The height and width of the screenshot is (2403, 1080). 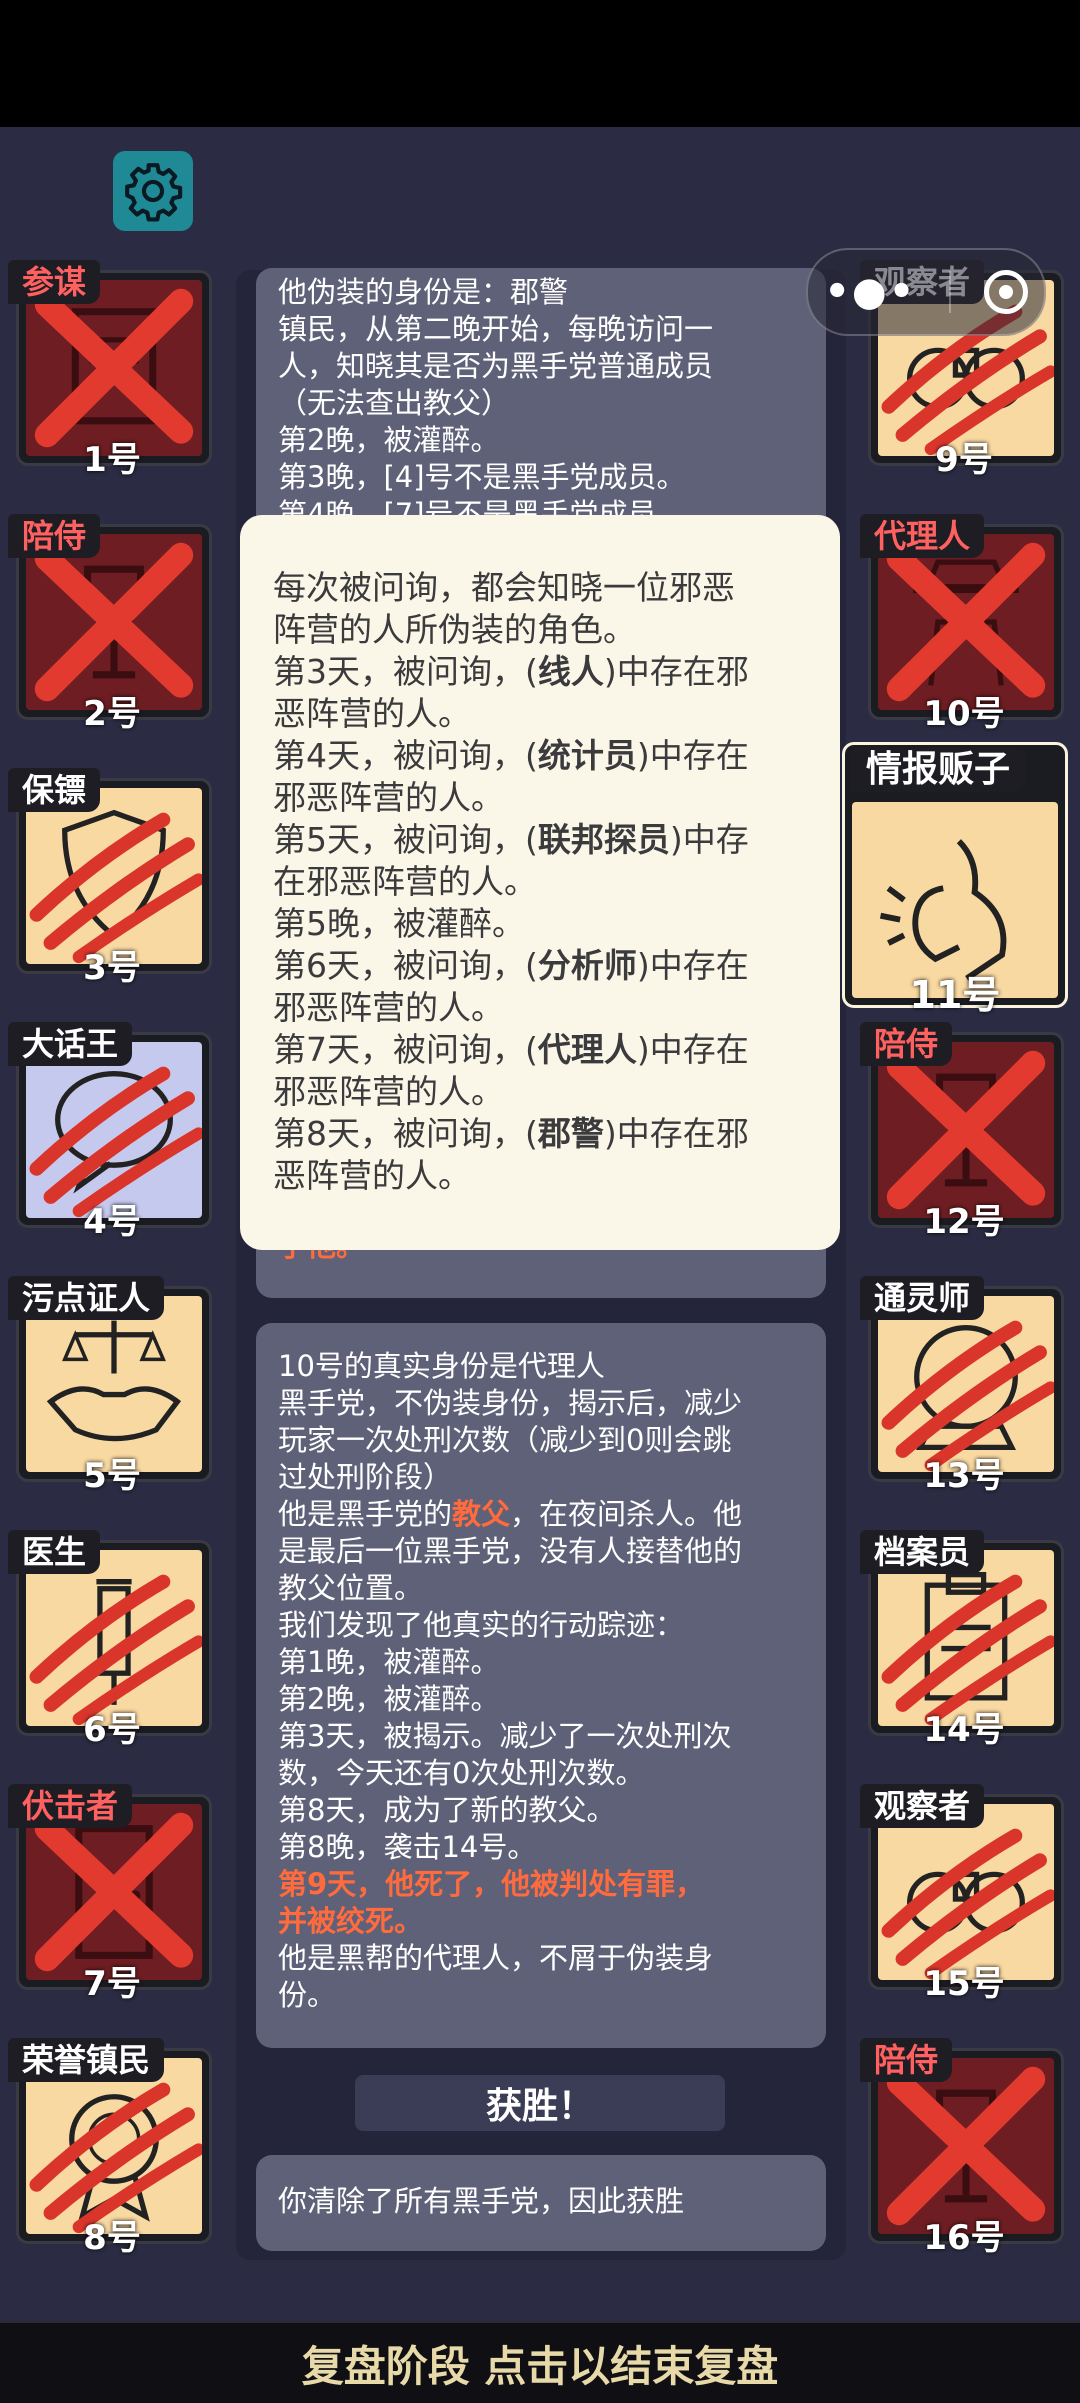 What do you see at coordinates (399, 923) in the screenshot?
I see `popup-line: 第5晚，被灌醉。` at bounding box center [399, 923].